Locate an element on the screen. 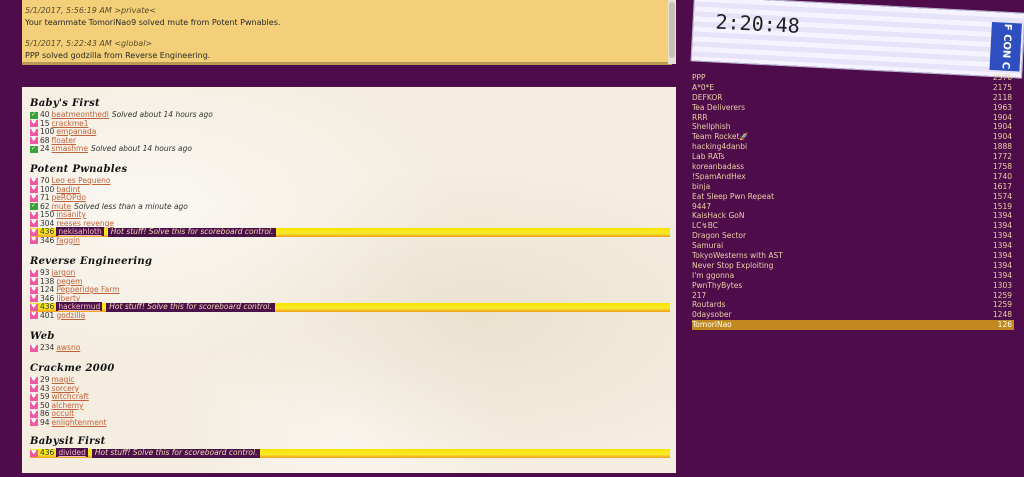 The image size is (1024, 477). challenge-points: 234 is located at coordinates (47, 347).